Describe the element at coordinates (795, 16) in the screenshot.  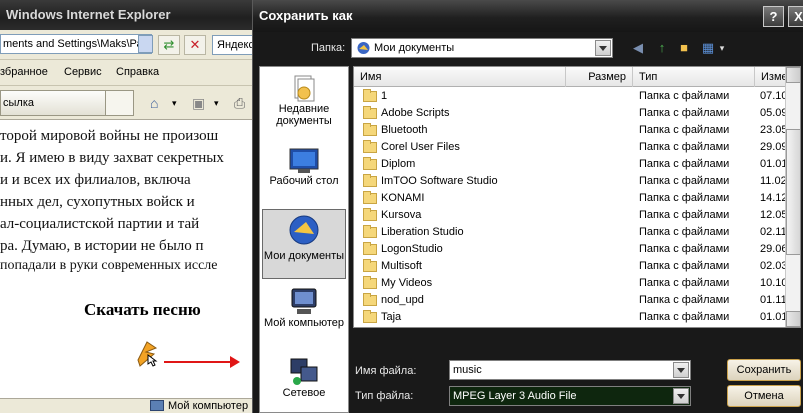
I see `close-button: X` at that location.